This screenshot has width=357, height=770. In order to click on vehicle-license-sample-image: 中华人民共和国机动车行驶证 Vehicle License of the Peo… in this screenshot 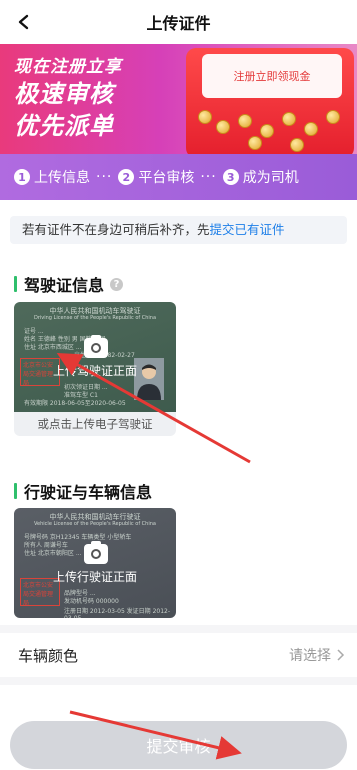, I will do `click(95, 563)`.